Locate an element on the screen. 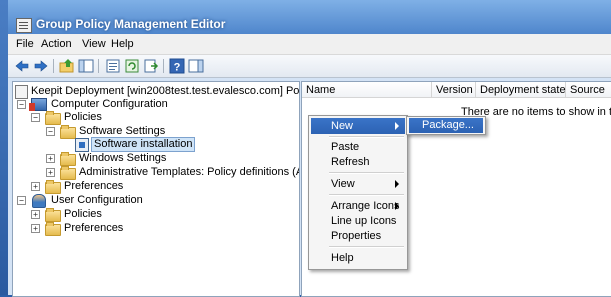  menu-item-label: View is located at coordinates (343, 184).